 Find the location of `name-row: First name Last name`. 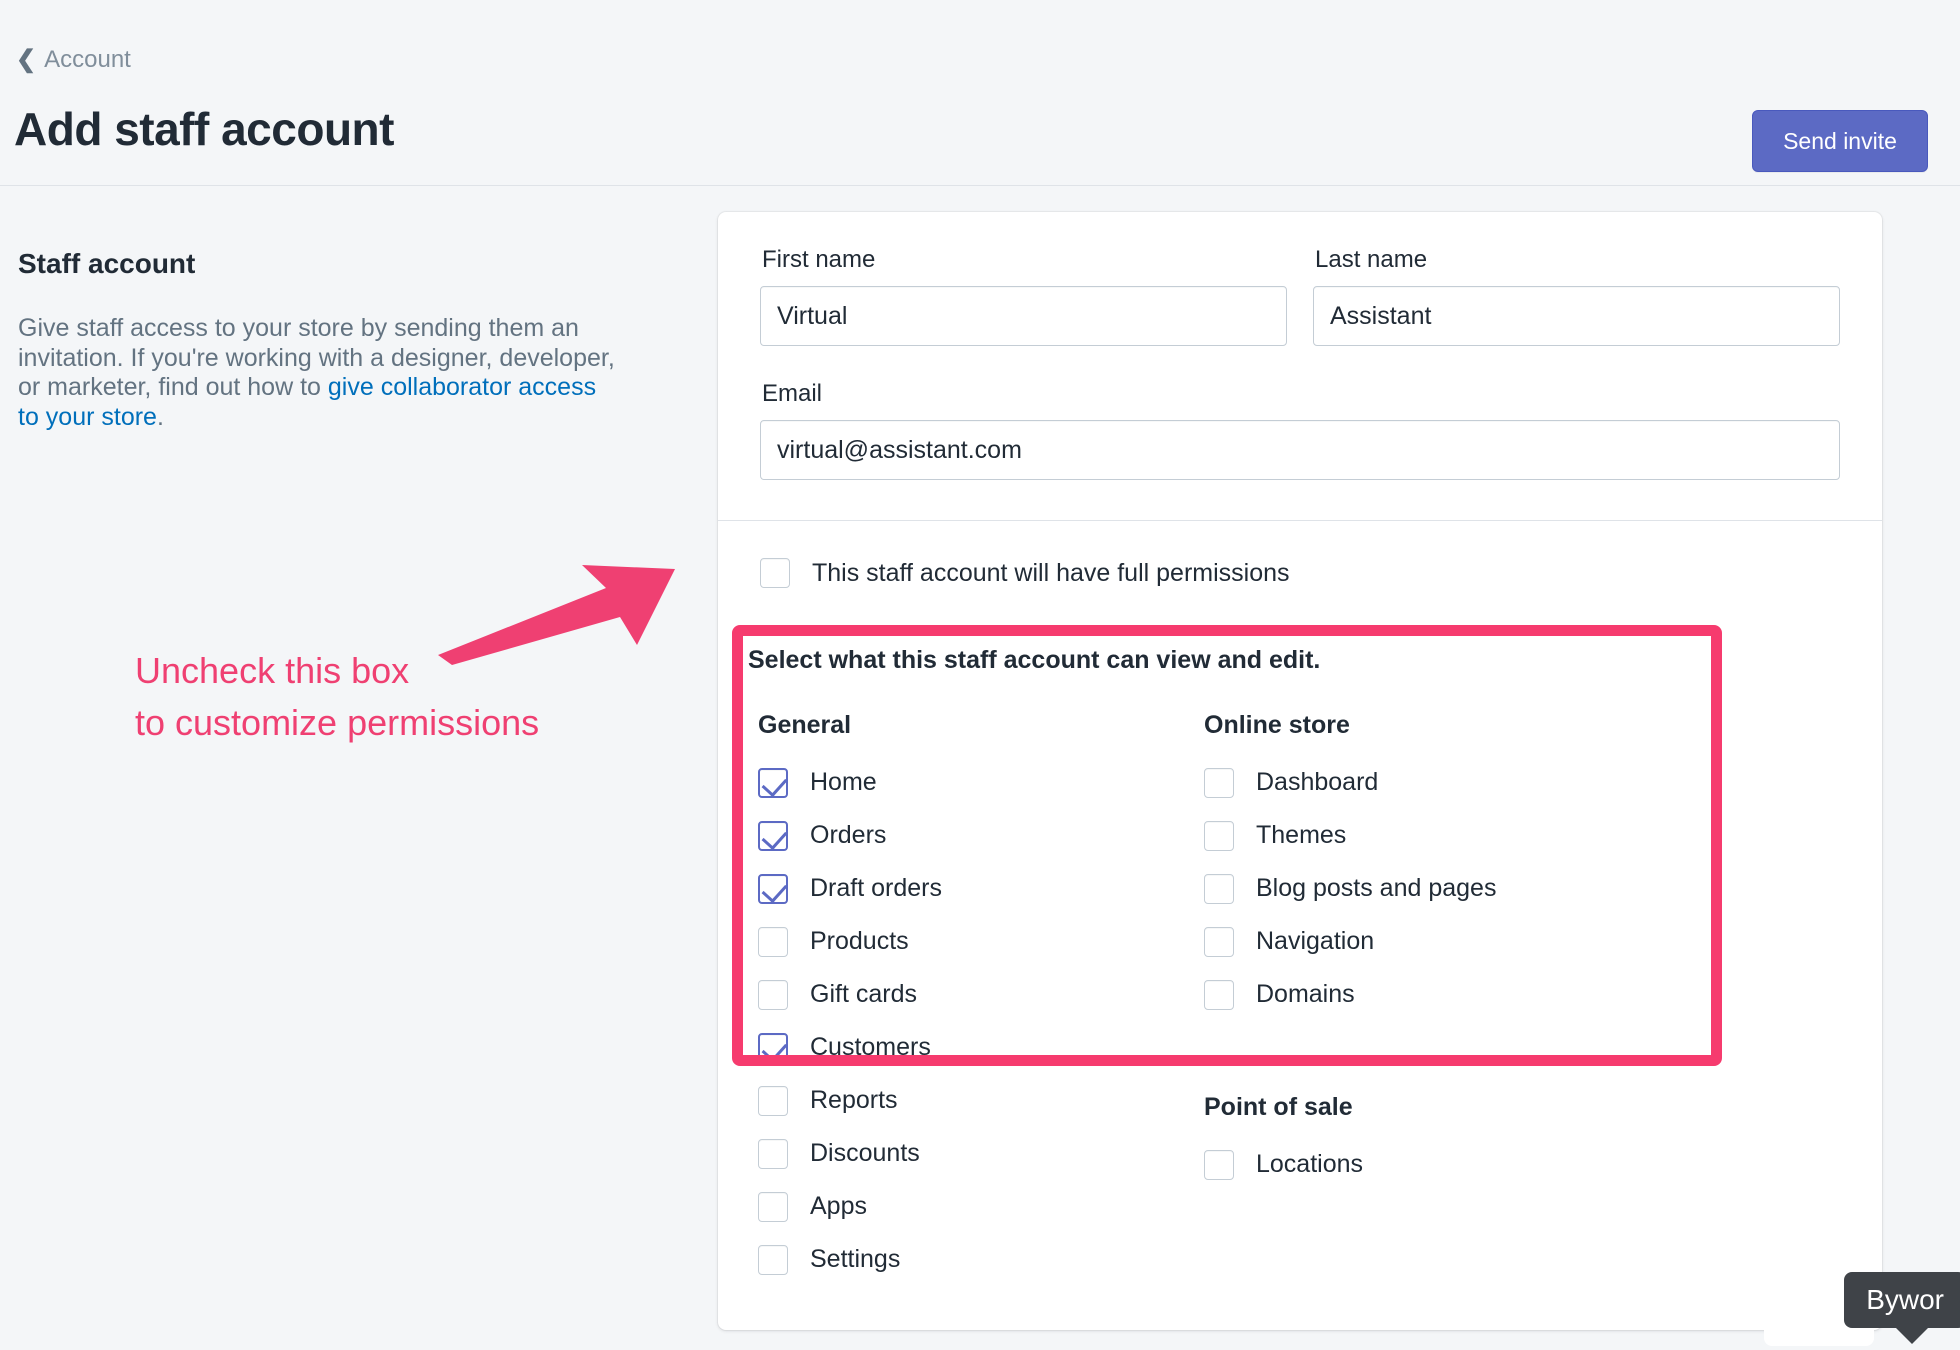

name-row: First name Last name is located at coordinates (1300, 296).